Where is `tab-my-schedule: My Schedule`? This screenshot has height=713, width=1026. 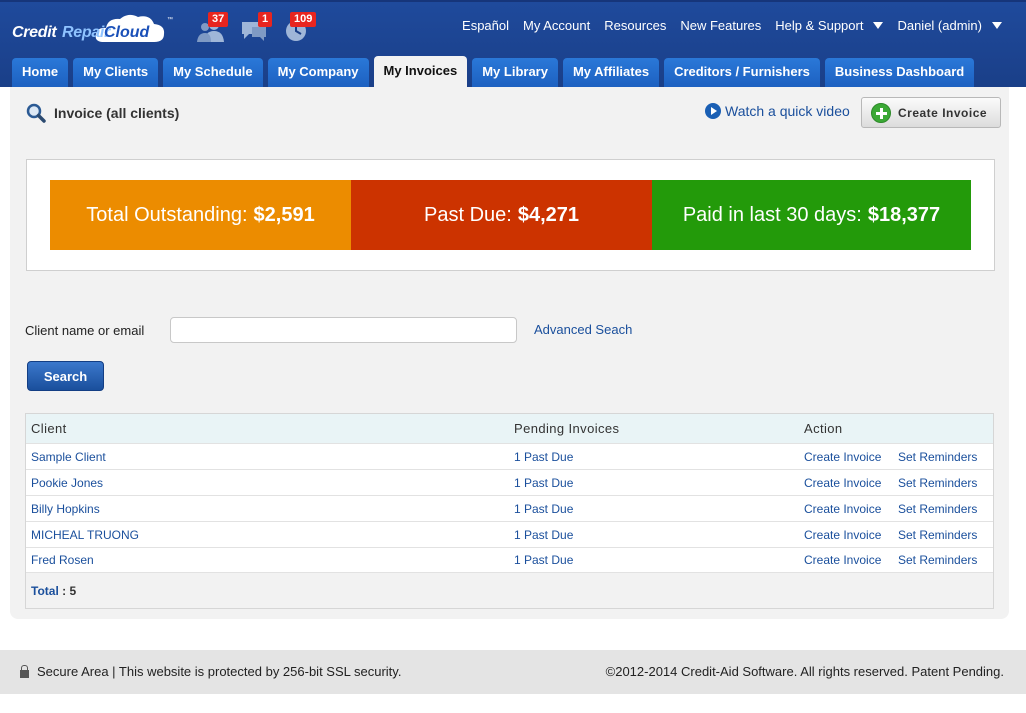
tab-my-schedule: My Schedule is located at coordinates (213, 73).